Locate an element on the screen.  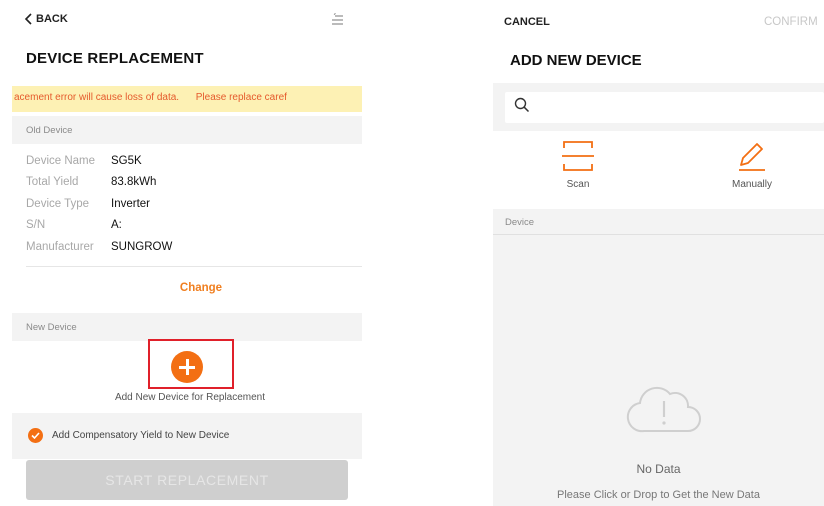
checkmark-icon is located at coordinates (35, 435).